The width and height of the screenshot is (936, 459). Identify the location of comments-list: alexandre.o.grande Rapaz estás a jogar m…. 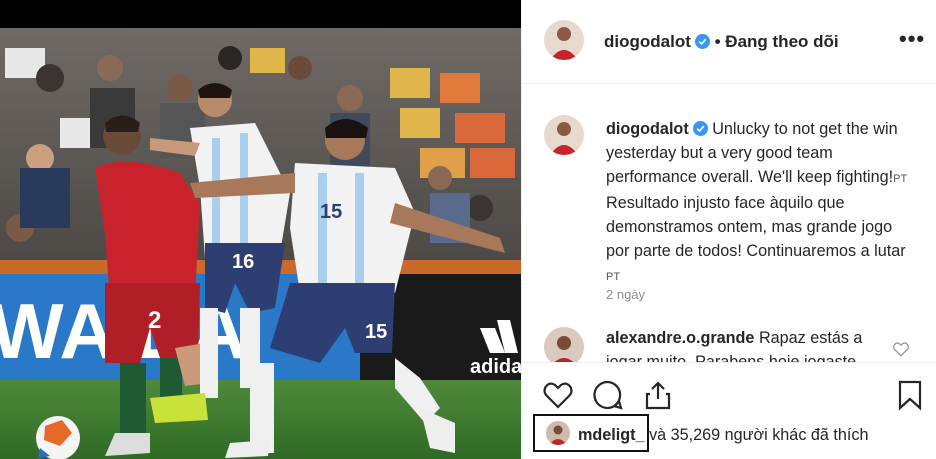
(729, 342).